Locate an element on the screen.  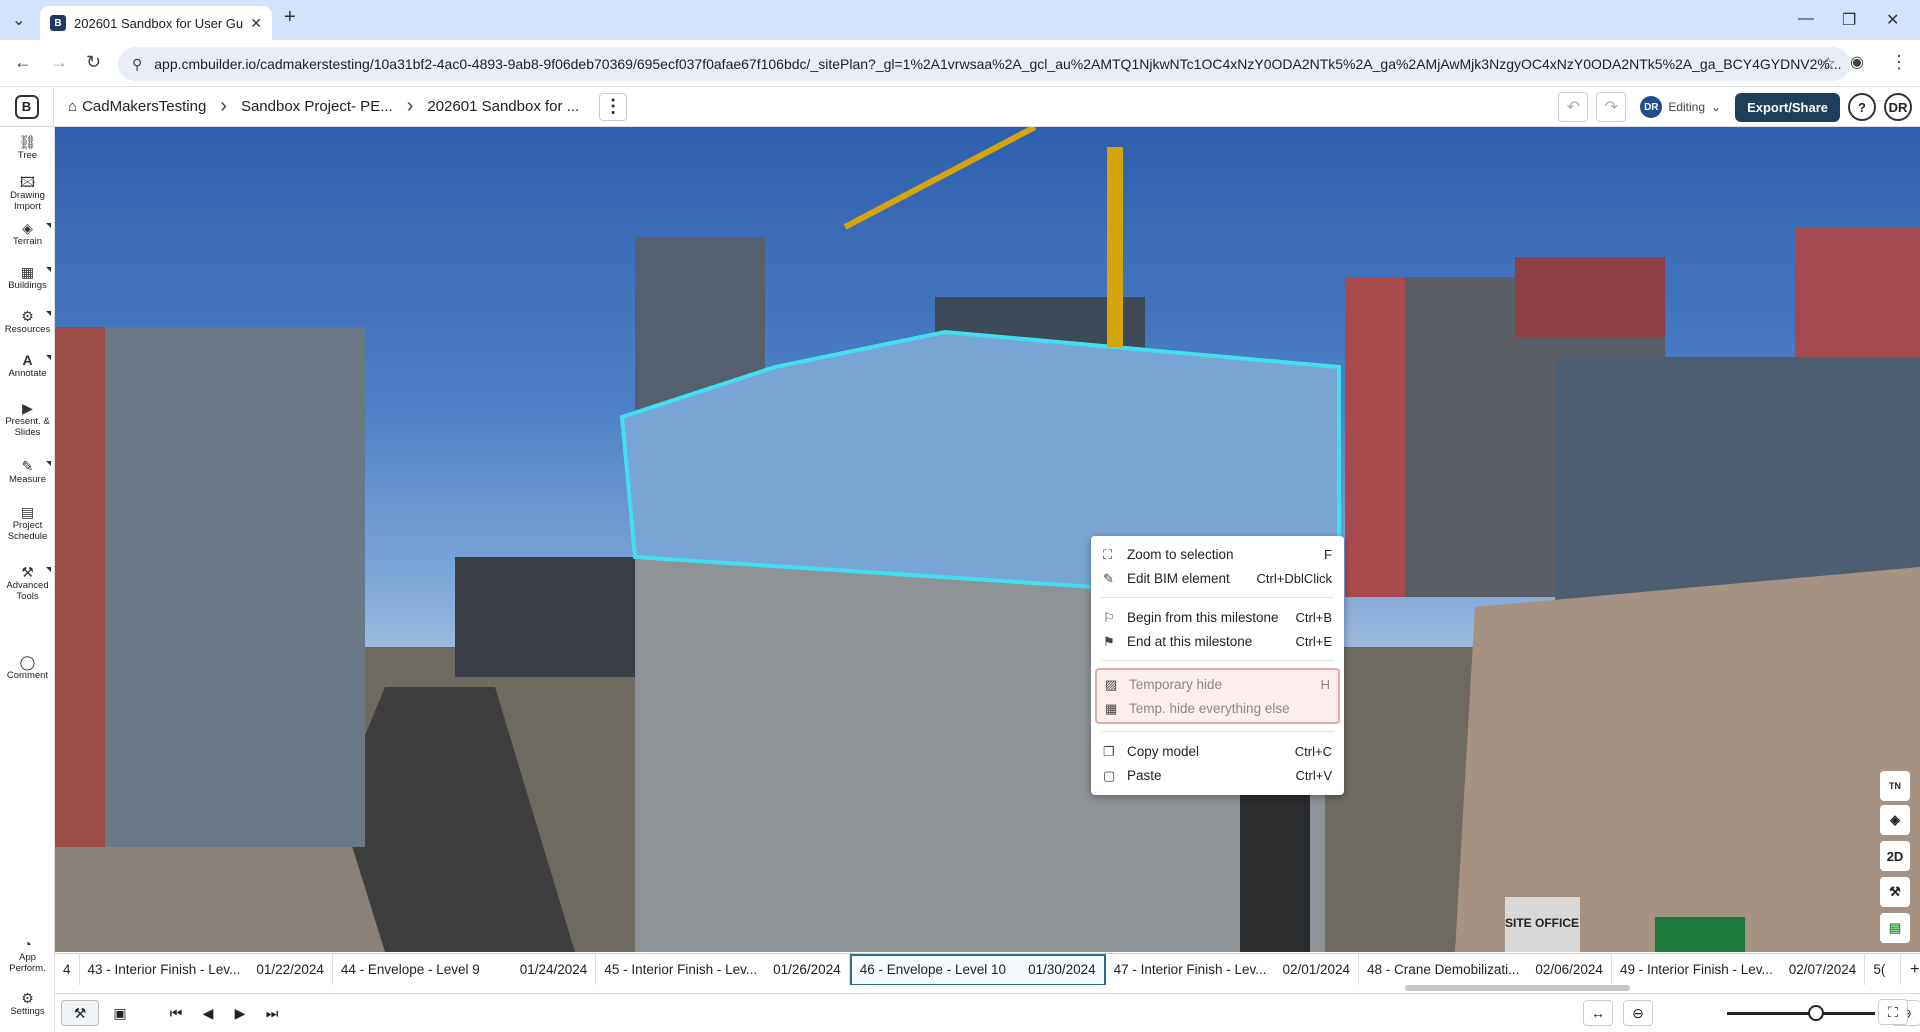
sidebar-item-presentation: ▶ Present. & Slides is located at coordinates (27, 419).